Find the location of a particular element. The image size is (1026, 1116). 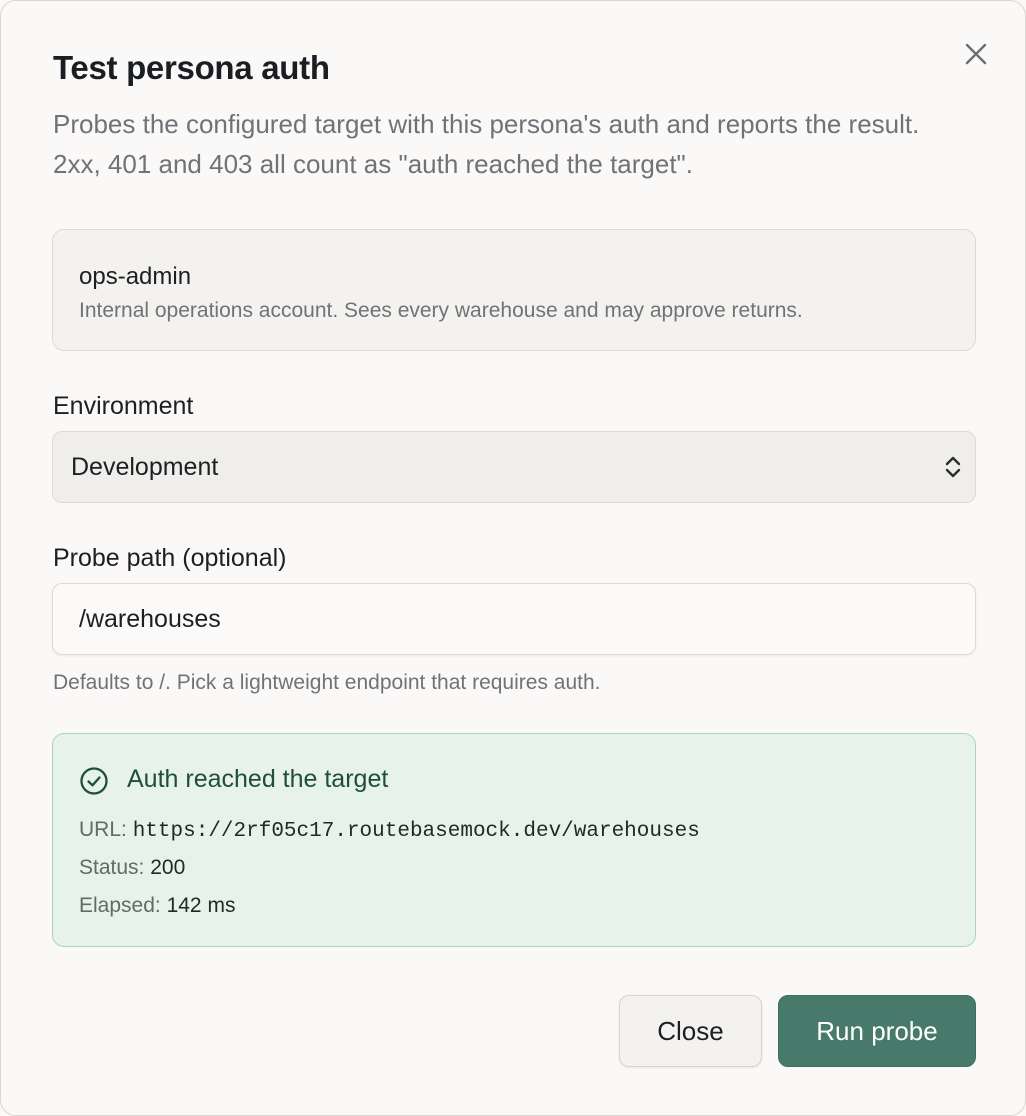

result-elapsed-line: Elapsed: 142 ms is located at coordinates (157, 906).